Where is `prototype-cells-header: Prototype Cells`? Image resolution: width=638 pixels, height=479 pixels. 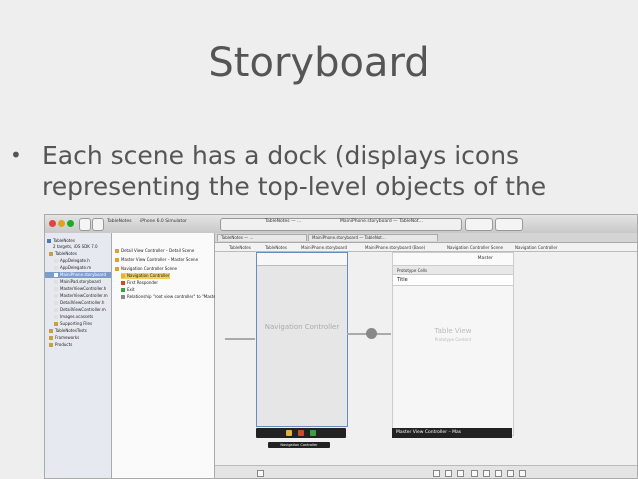
prototype-cells-header: Prototype Cells is located at coordinates (453, 270).